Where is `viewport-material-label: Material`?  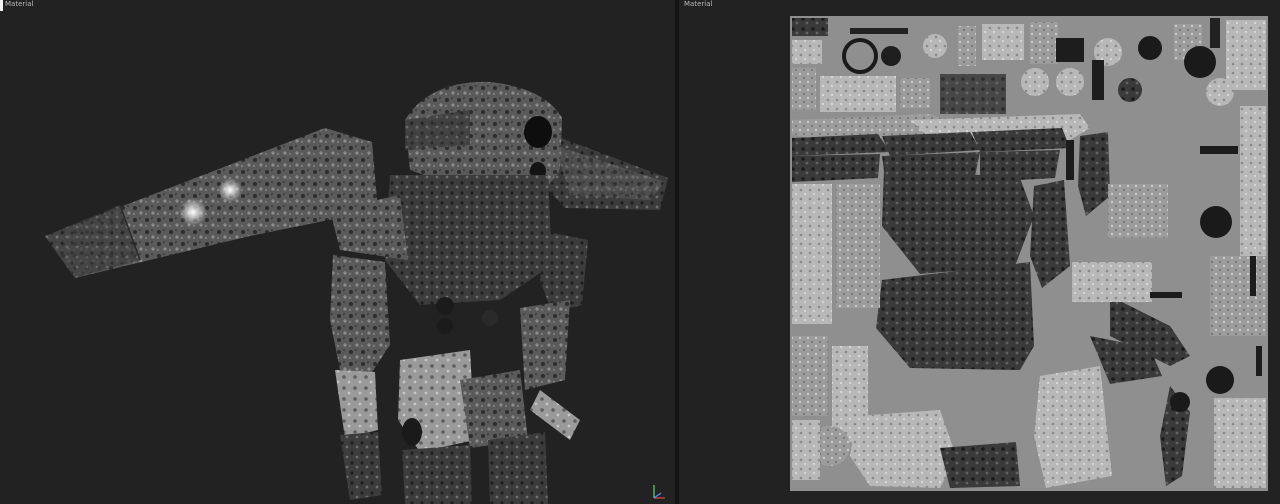
viewport-material-label: Material is located at coordinates (698, 4).